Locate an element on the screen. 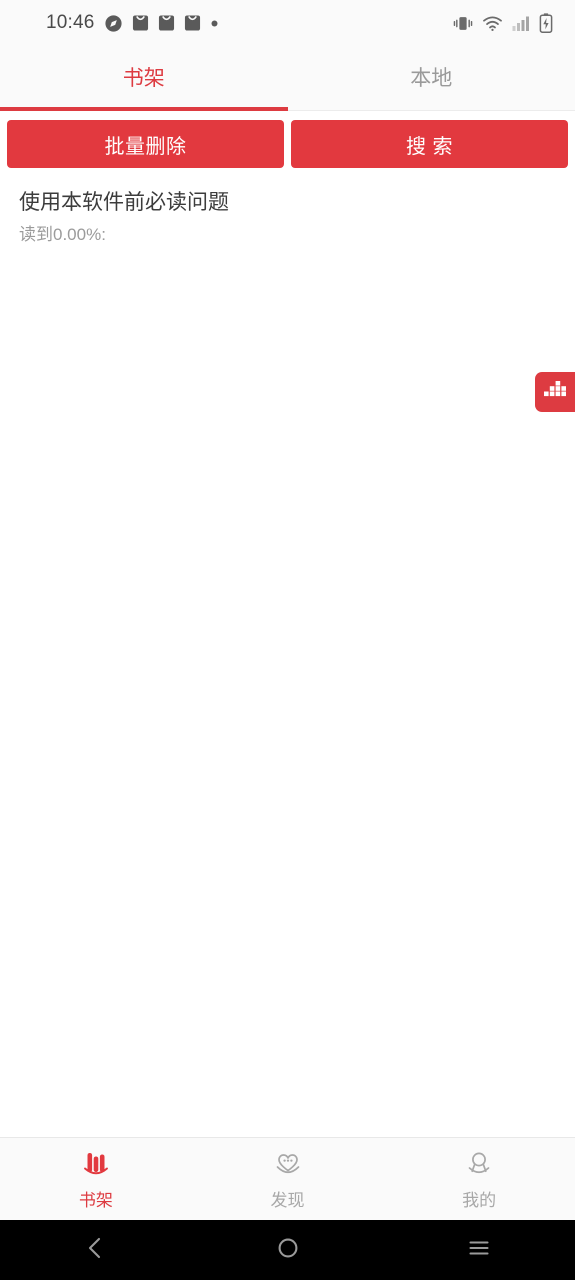 The image size is (575, 1280). action-button-row: 批量删除 搜 索 is located at coordinates (287, 143).